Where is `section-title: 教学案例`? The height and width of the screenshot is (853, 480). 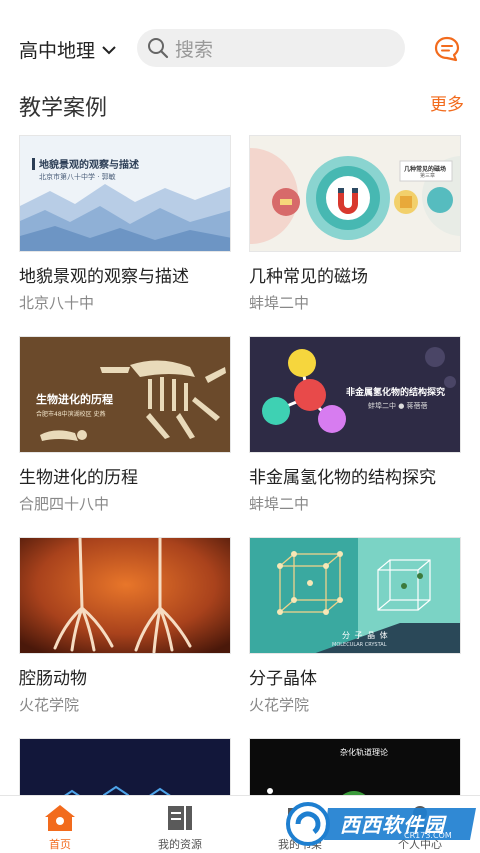 section-title: 教学案例 is located at coordinates (63, 108).